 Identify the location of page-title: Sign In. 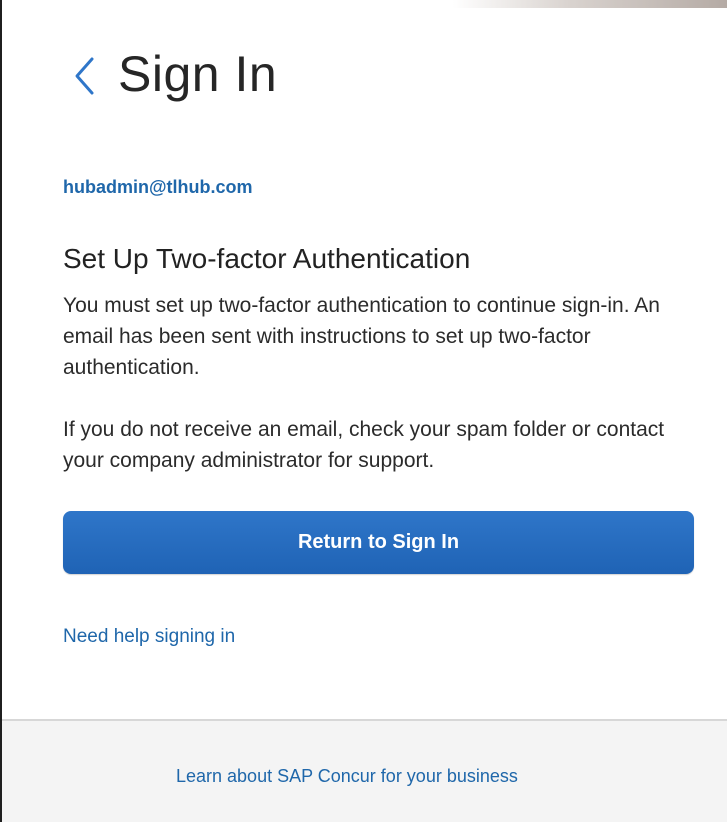
(198, 74).